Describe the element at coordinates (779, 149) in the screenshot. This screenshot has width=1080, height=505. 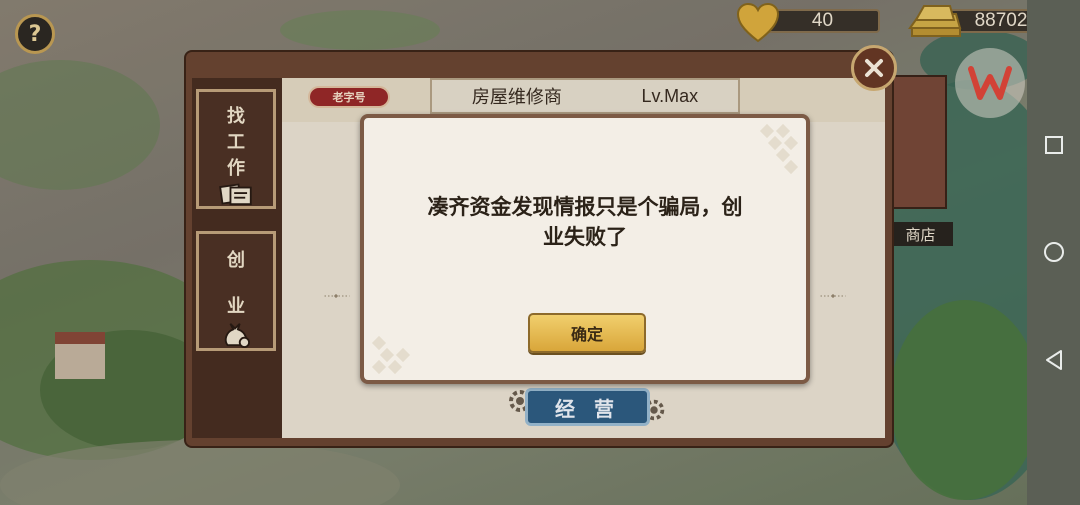
I see `dialog-pattern-top-right` at that location.